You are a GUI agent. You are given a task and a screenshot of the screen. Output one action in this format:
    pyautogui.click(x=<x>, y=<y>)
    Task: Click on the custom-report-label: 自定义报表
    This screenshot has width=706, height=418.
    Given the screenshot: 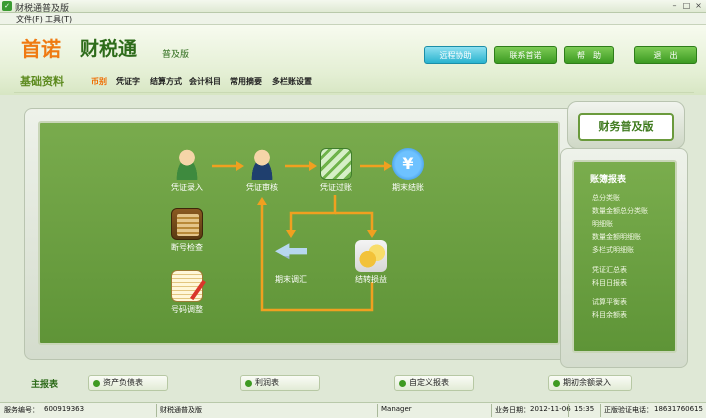 What is the action you would take?
    pyautogui.click(x=429, y=382)
    